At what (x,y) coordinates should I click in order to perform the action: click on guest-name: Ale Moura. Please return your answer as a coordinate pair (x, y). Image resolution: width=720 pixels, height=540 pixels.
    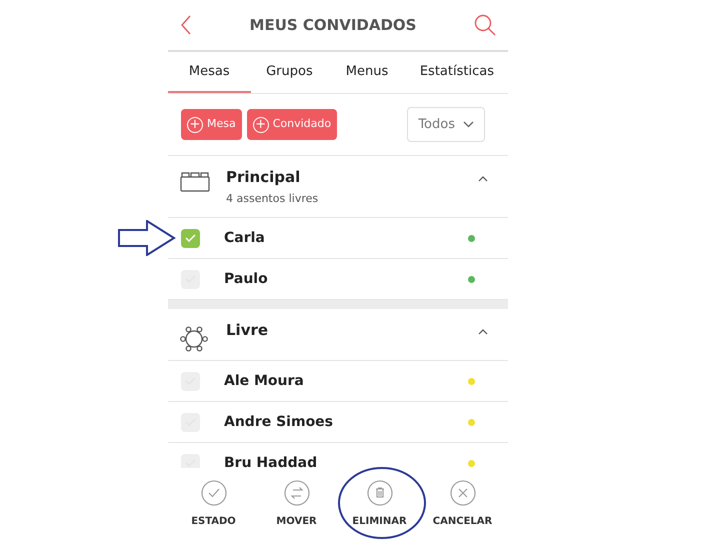
    Looking at the image, I should click on (264, 381).